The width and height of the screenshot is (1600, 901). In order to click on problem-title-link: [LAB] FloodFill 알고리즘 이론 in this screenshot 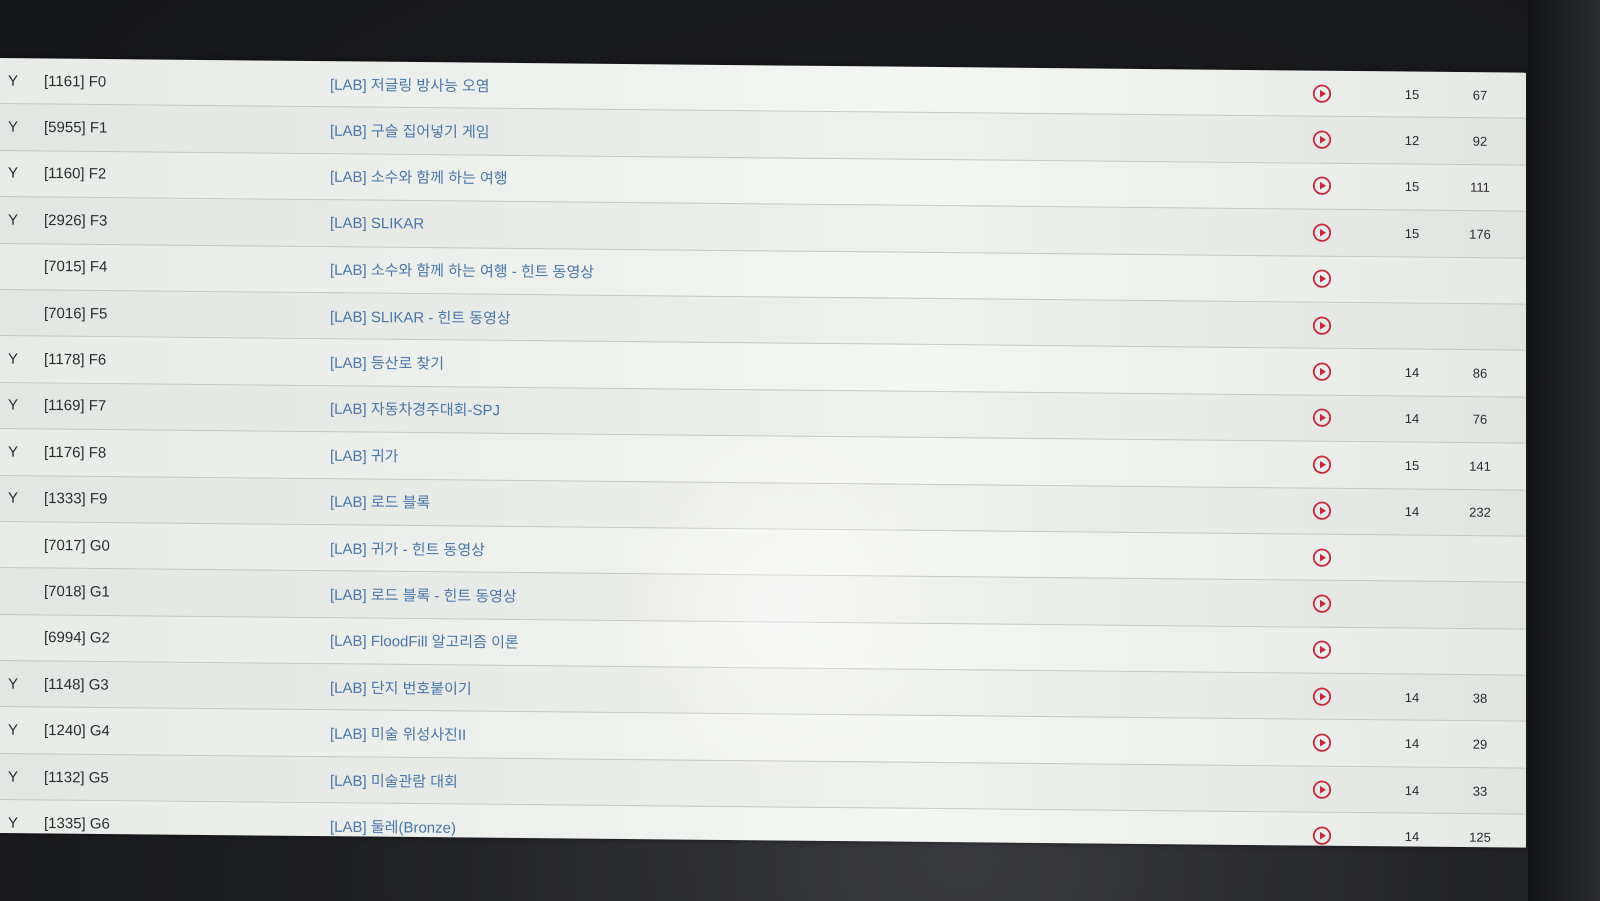, I will do `click(424, 641)`.